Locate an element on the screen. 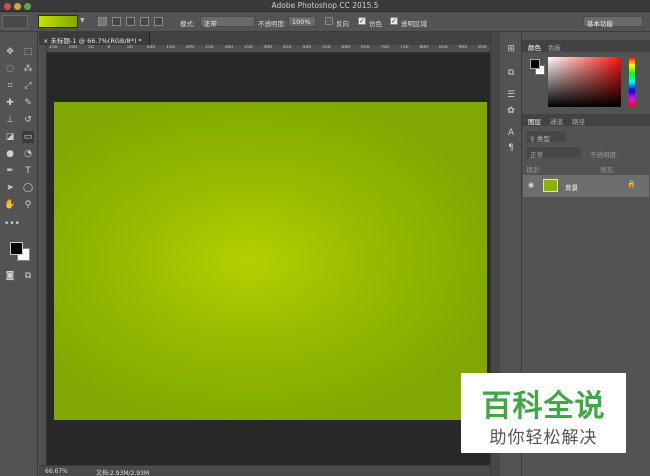 This screenshot has height=476, width=650. window-title: Adobe Photoshop CC 2015.5 is located at coordinates (325, 5).